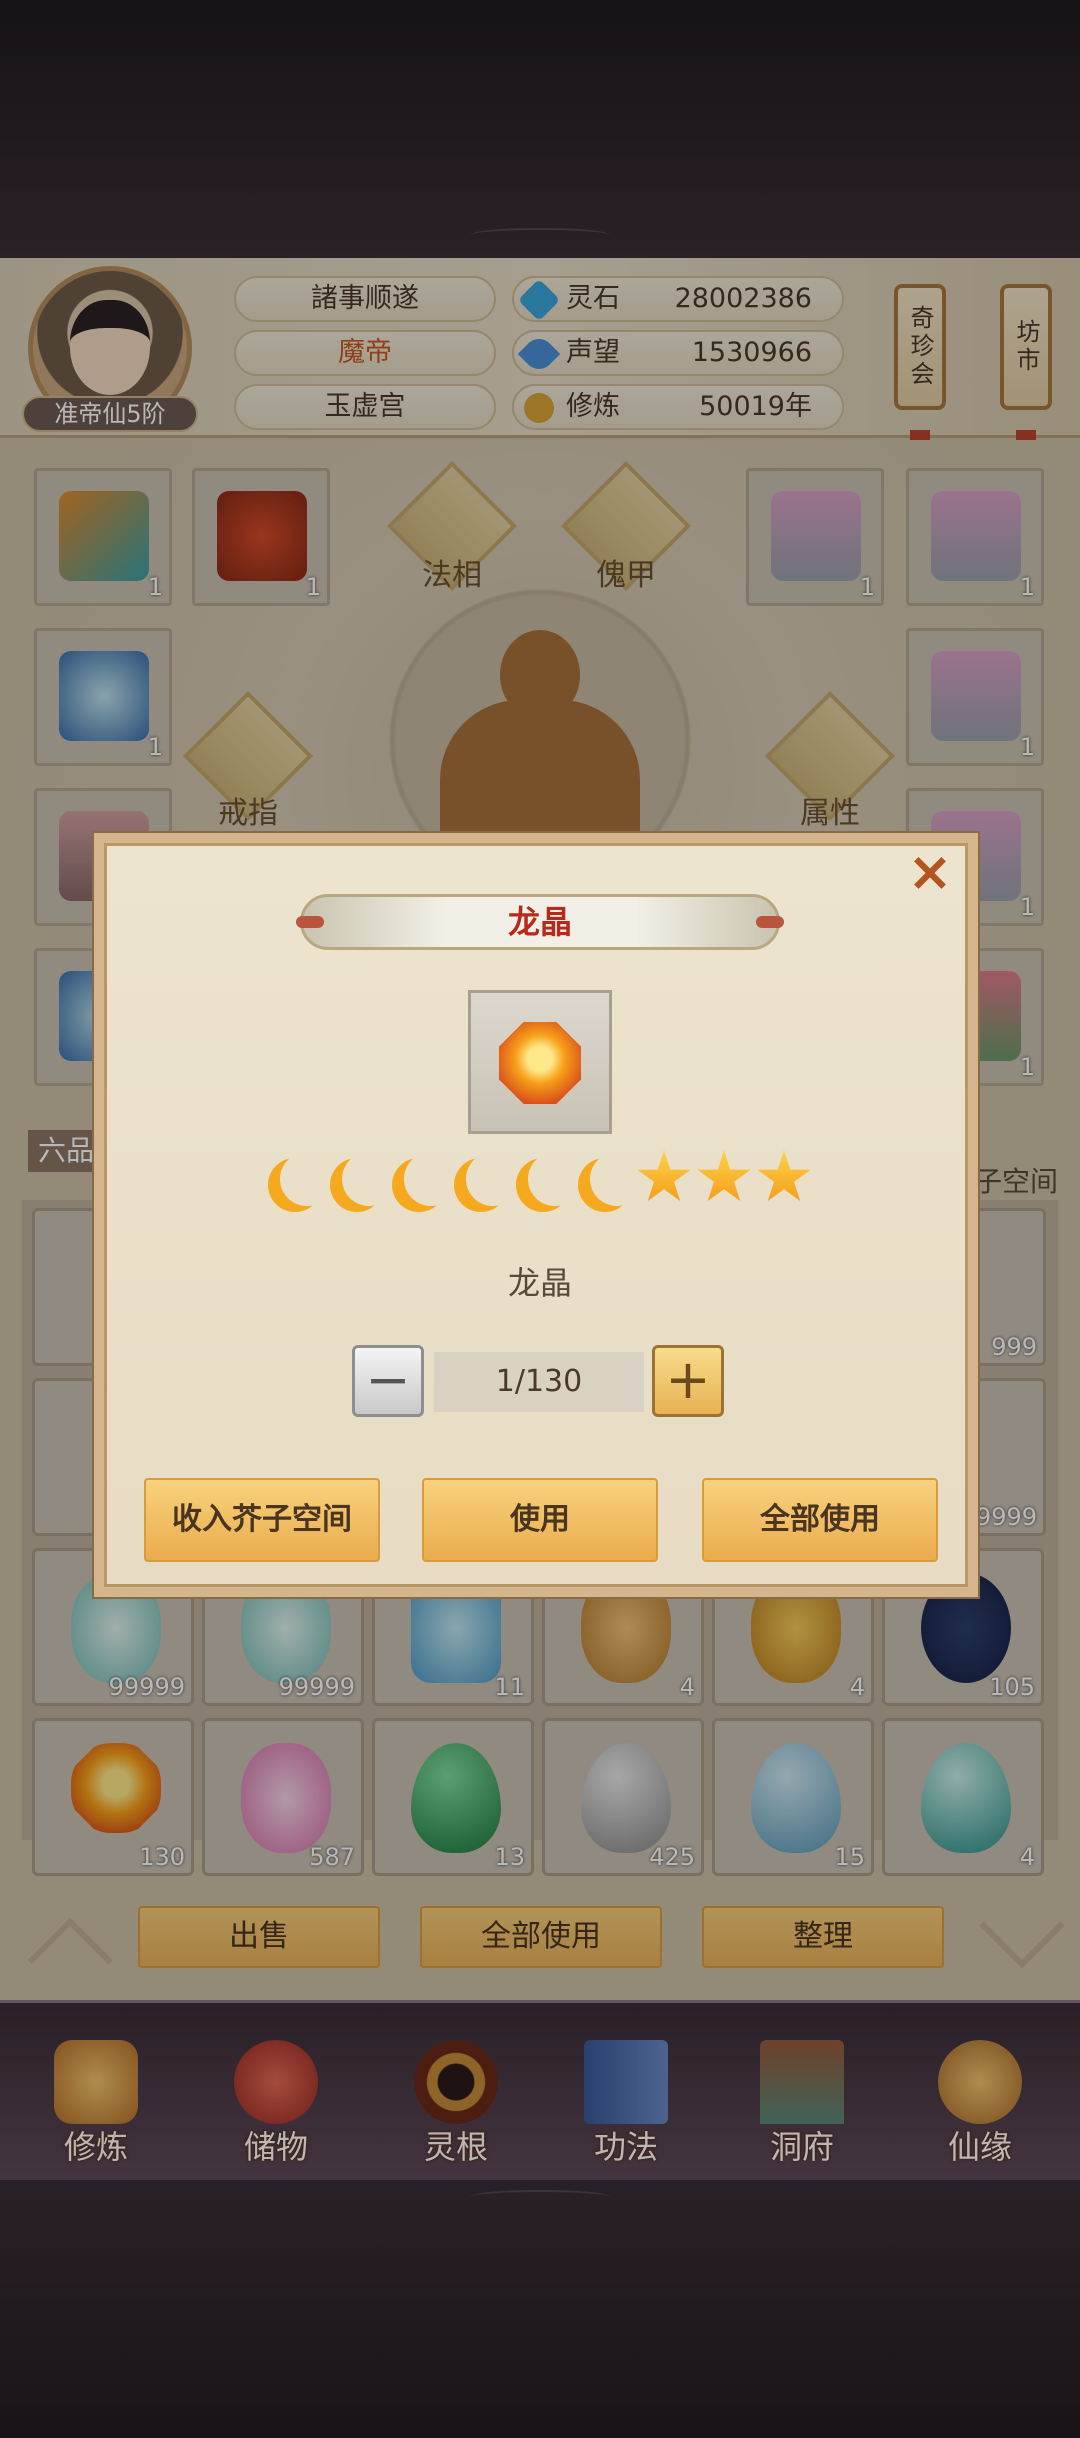 This screenshot has width=1080, height=2438. What do you see at coordinates (540, 1063) in the screenshot?
I see `dragon-crystal-icon` at bounding box center [540, 1063].